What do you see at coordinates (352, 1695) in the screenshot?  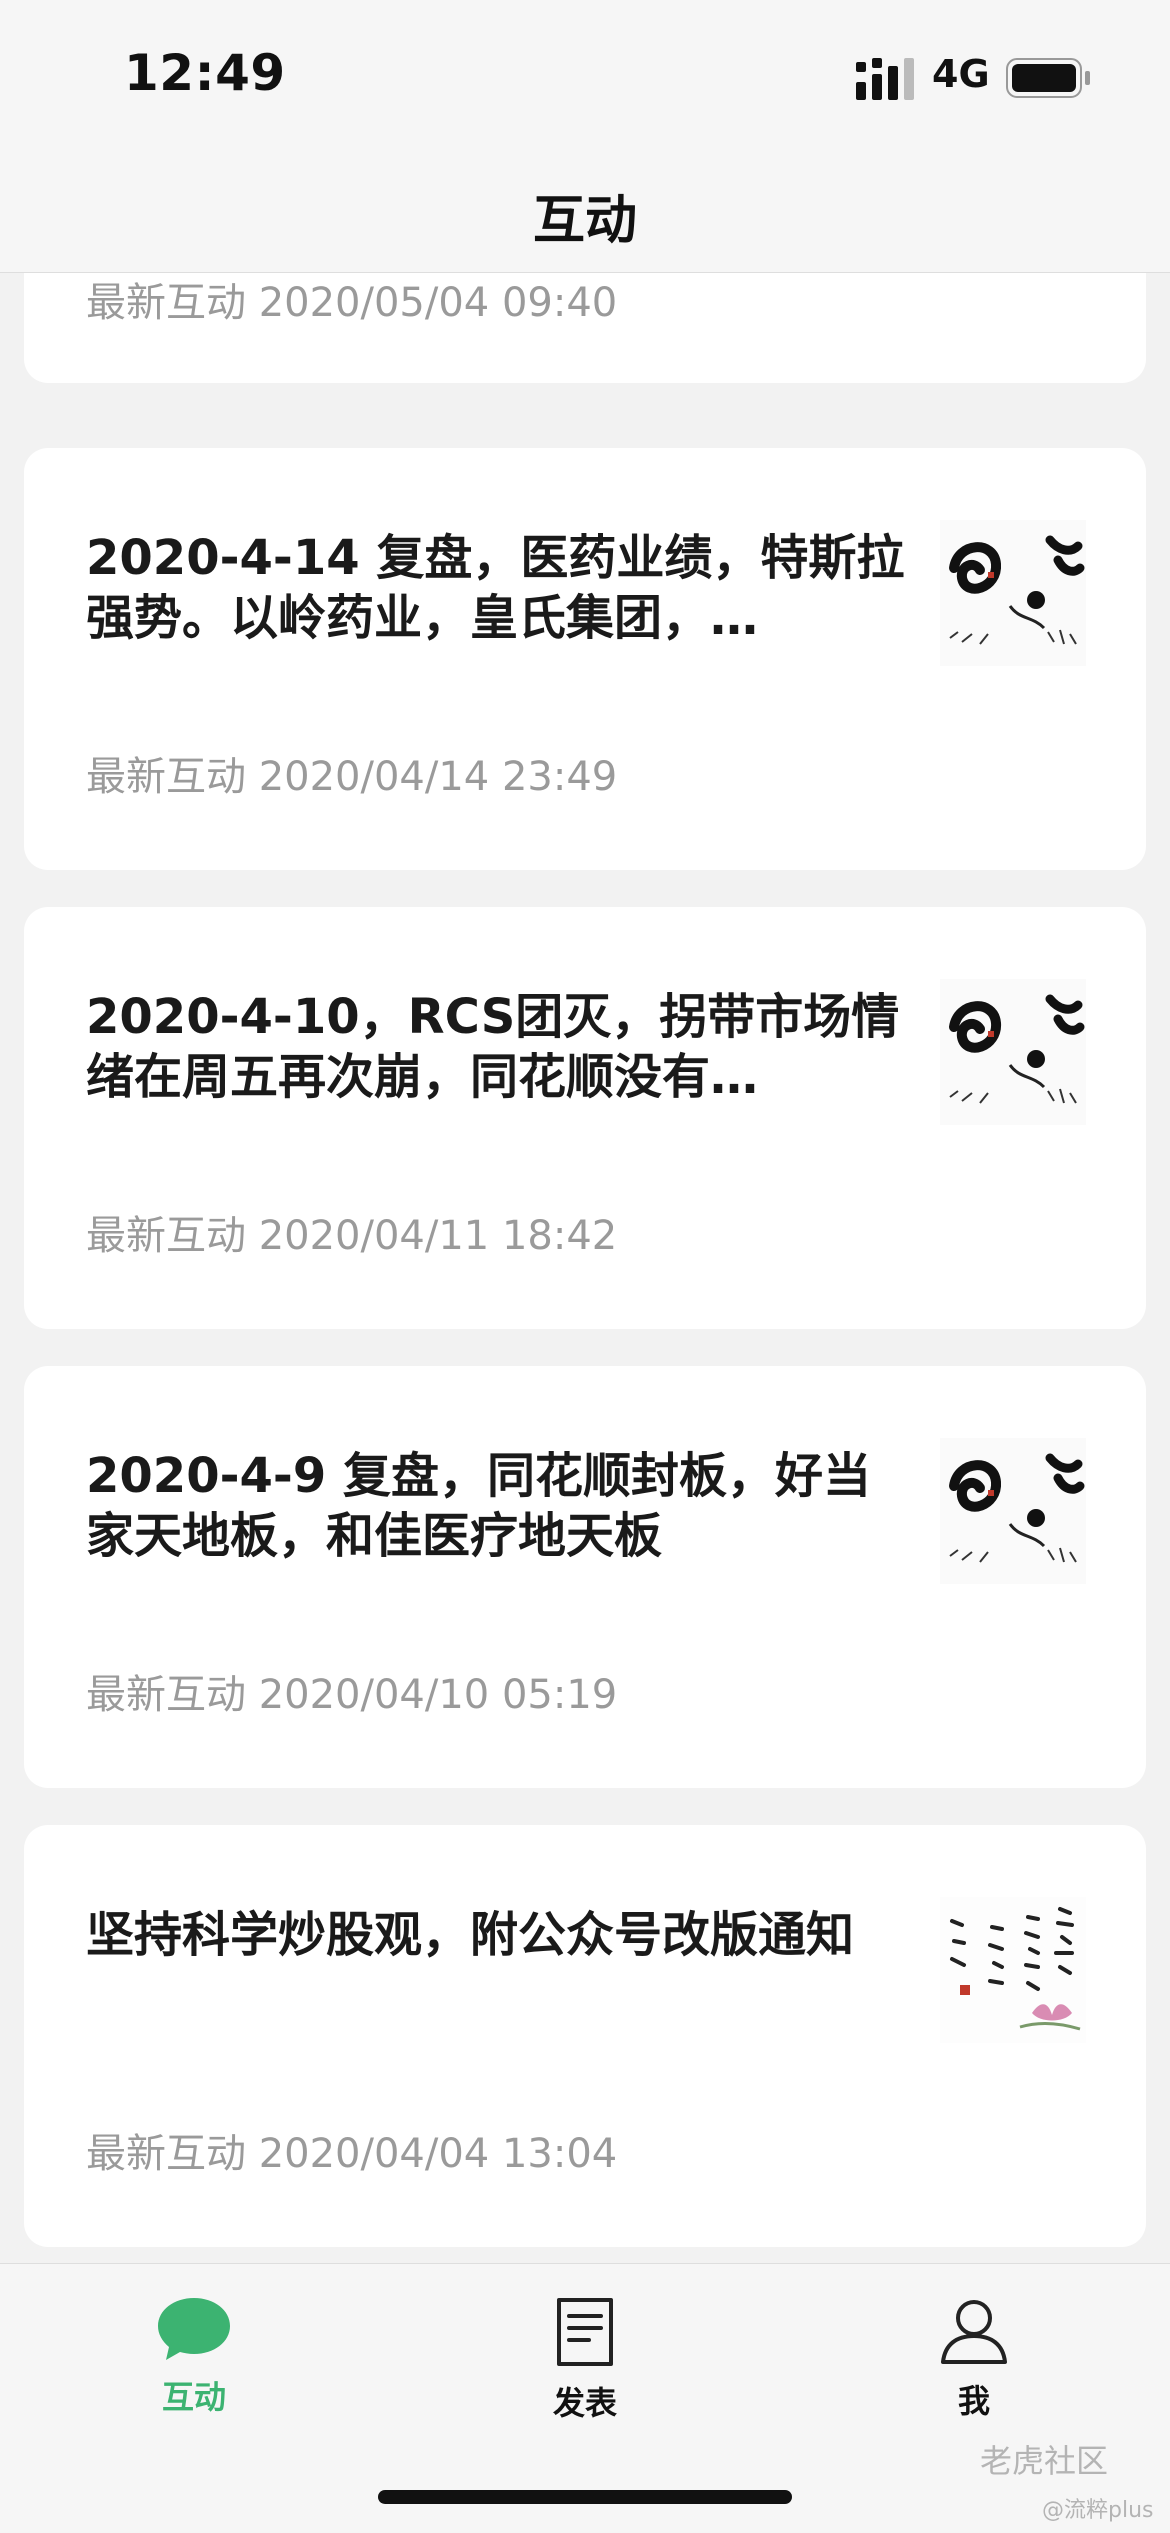 I see `latest-interaction-time: 最新互动 2020/04/10 05:19` at bounding box center [352, 1695].